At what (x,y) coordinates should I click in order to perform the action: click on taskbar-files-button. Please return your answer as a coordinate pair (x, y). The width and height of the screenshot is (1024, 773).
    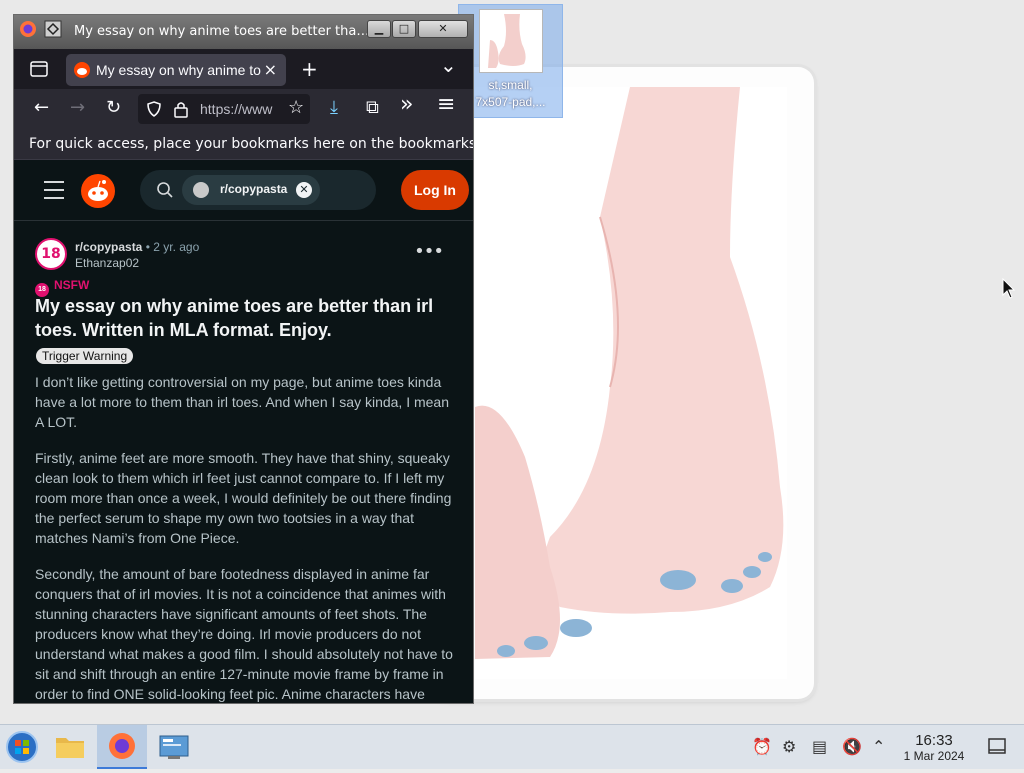
    Looking at the image, I should click on (70, 747).